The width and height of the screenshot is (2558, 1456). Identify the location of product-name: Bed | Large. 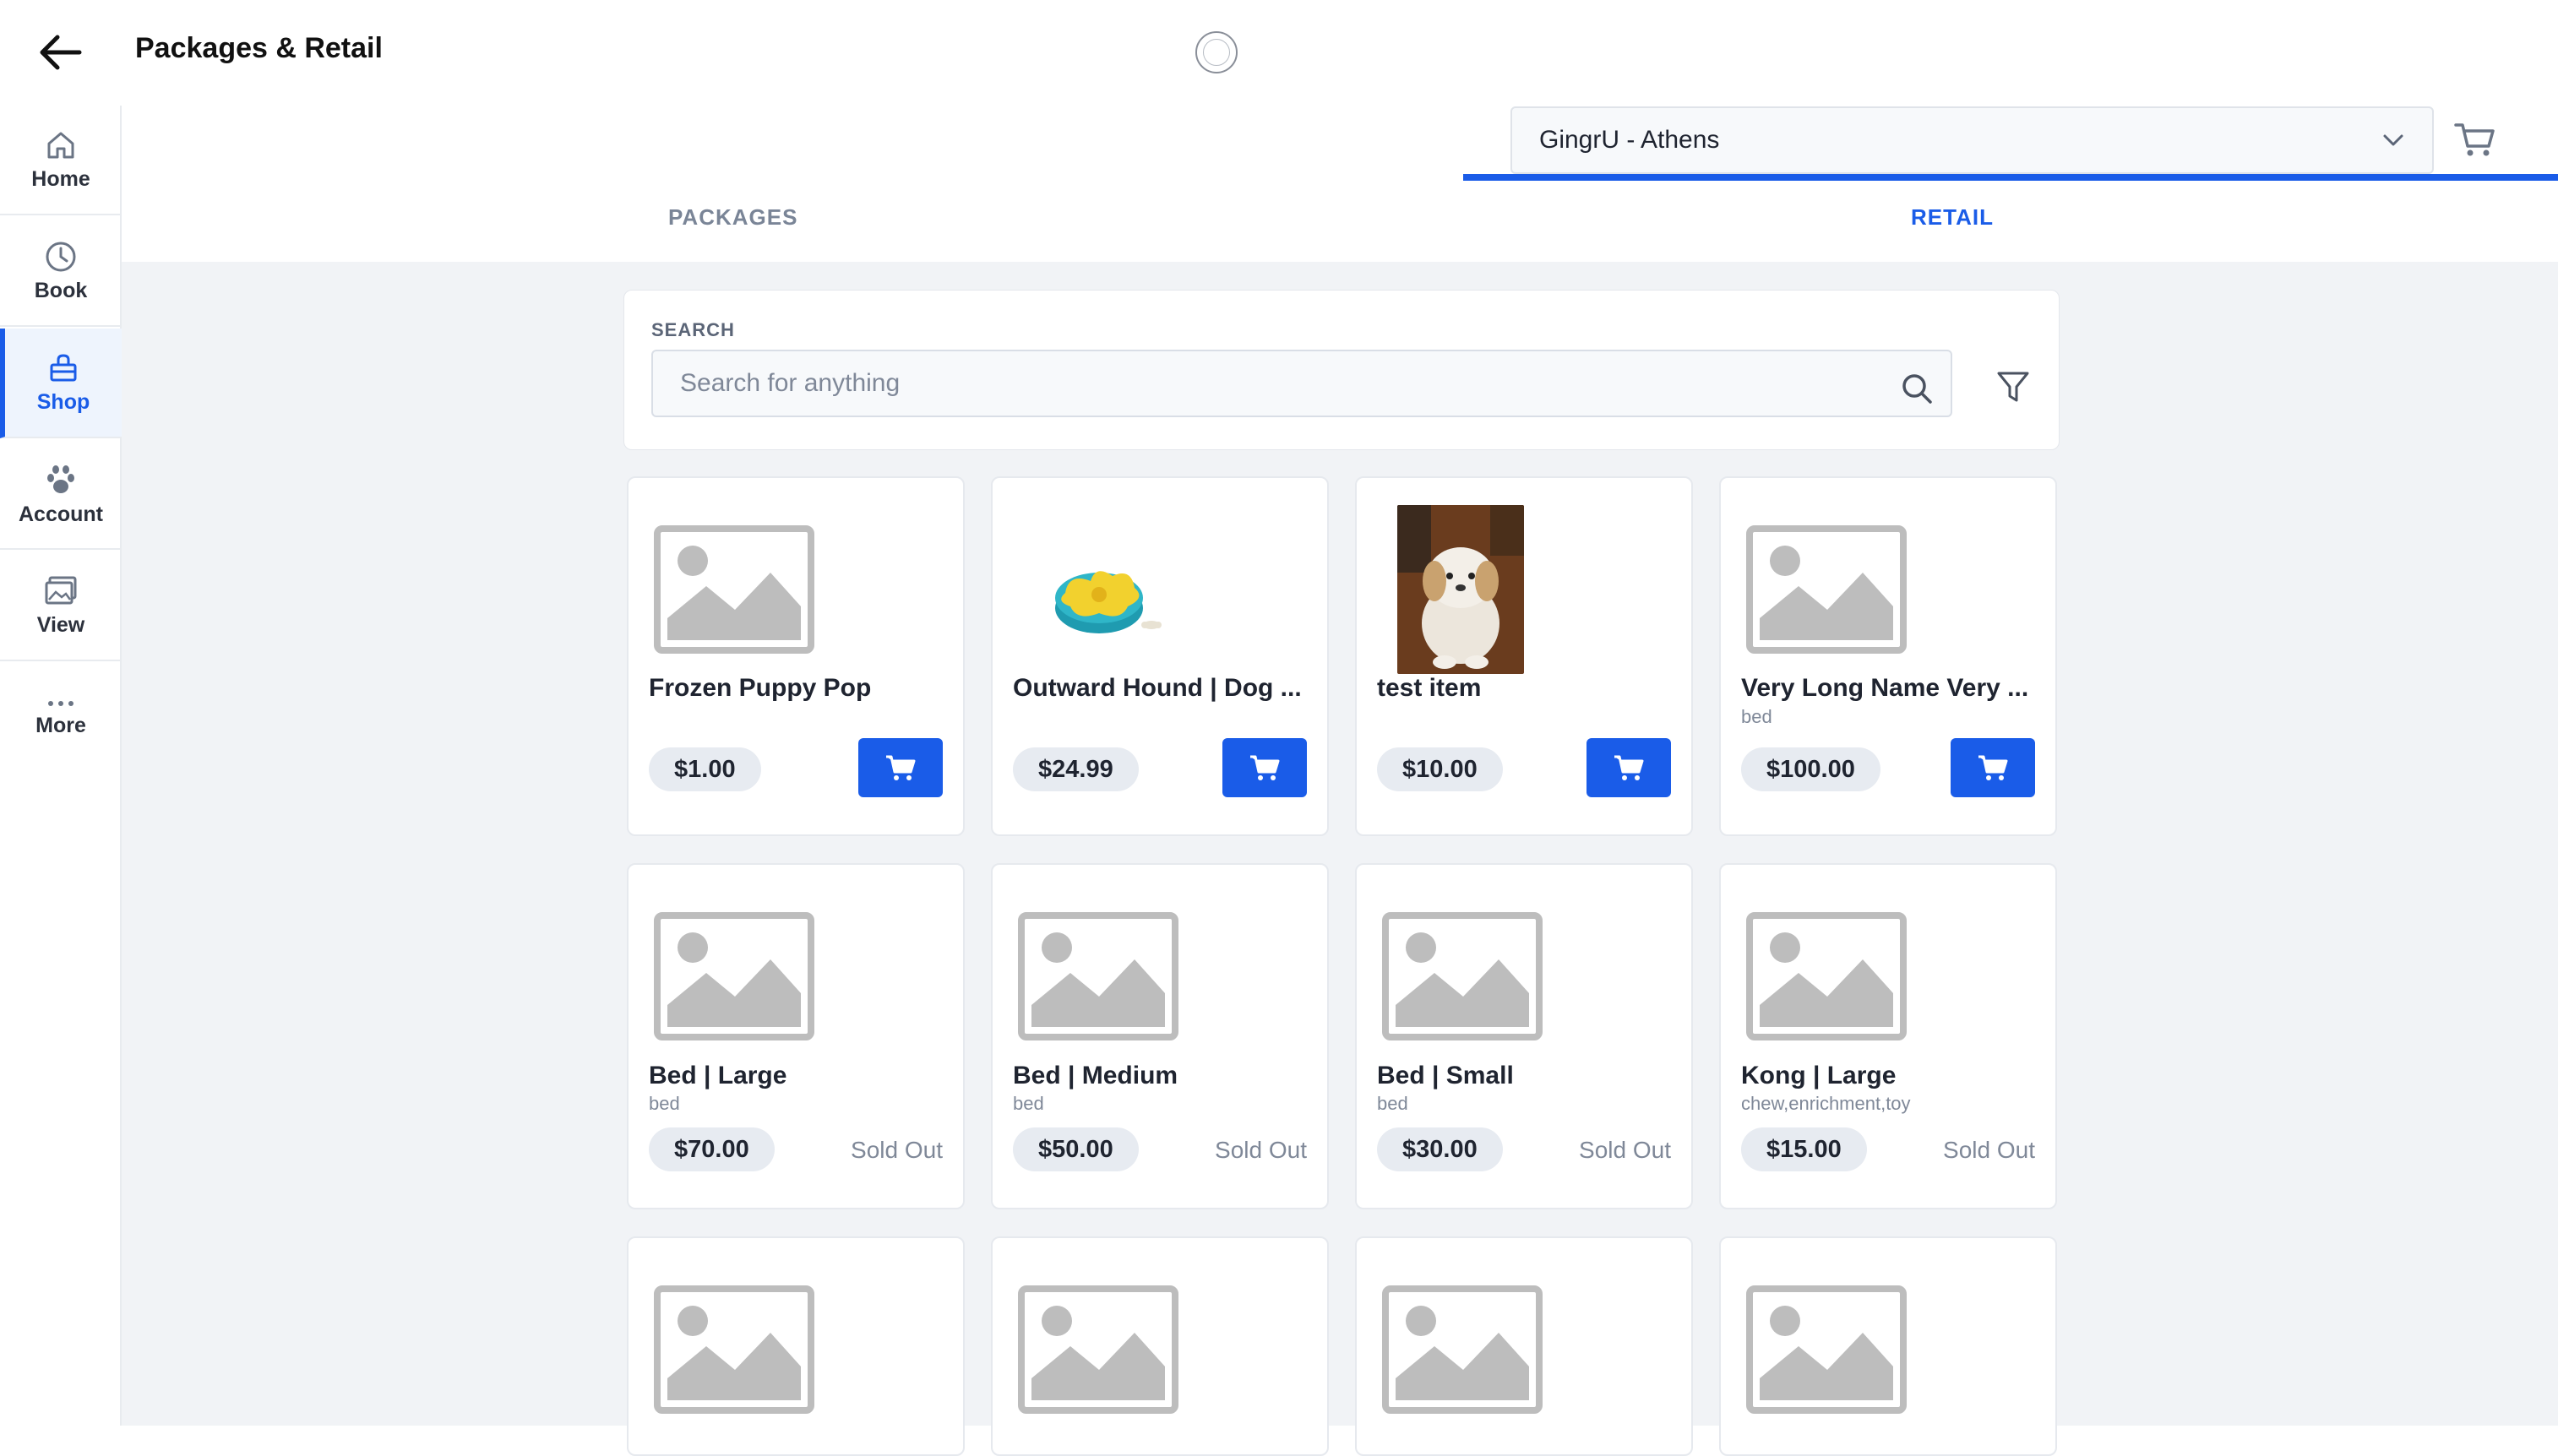
(718, 1075).